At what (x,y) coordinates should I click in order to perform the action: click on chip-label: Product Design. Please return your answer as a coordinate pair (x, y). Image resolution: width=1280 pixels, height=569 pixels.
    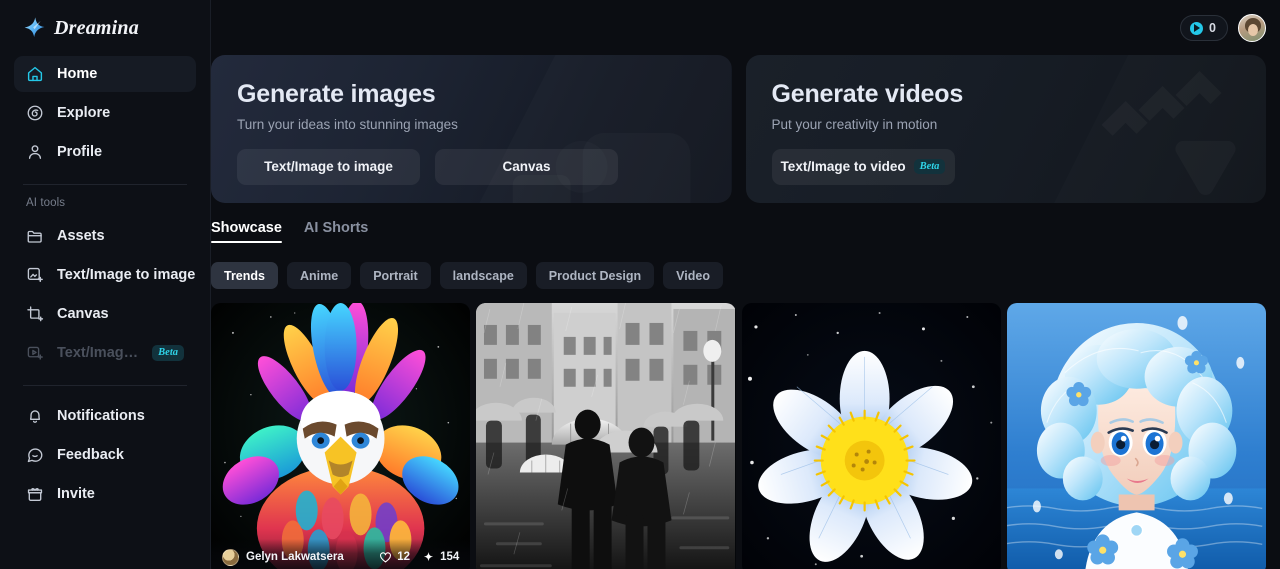
    Looking at the image, I should click on (595, 275).